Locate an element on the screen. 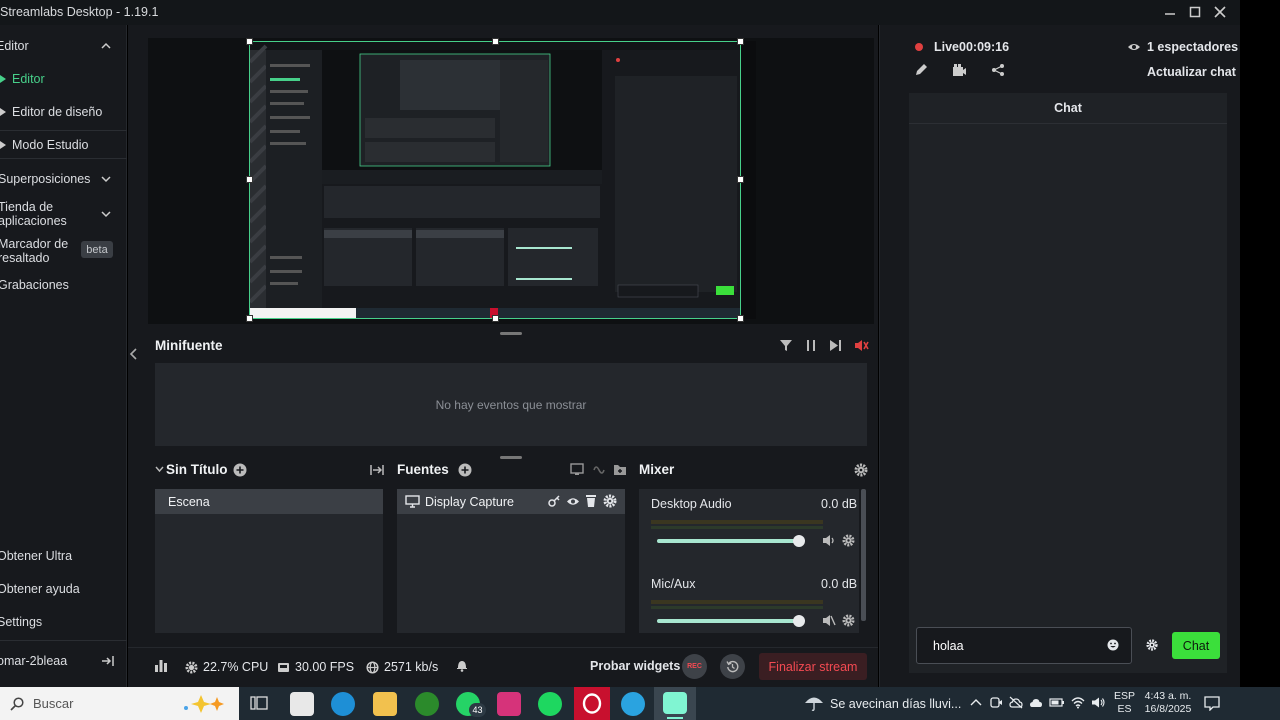  telegram-icon is located at coordinates (633, 704).